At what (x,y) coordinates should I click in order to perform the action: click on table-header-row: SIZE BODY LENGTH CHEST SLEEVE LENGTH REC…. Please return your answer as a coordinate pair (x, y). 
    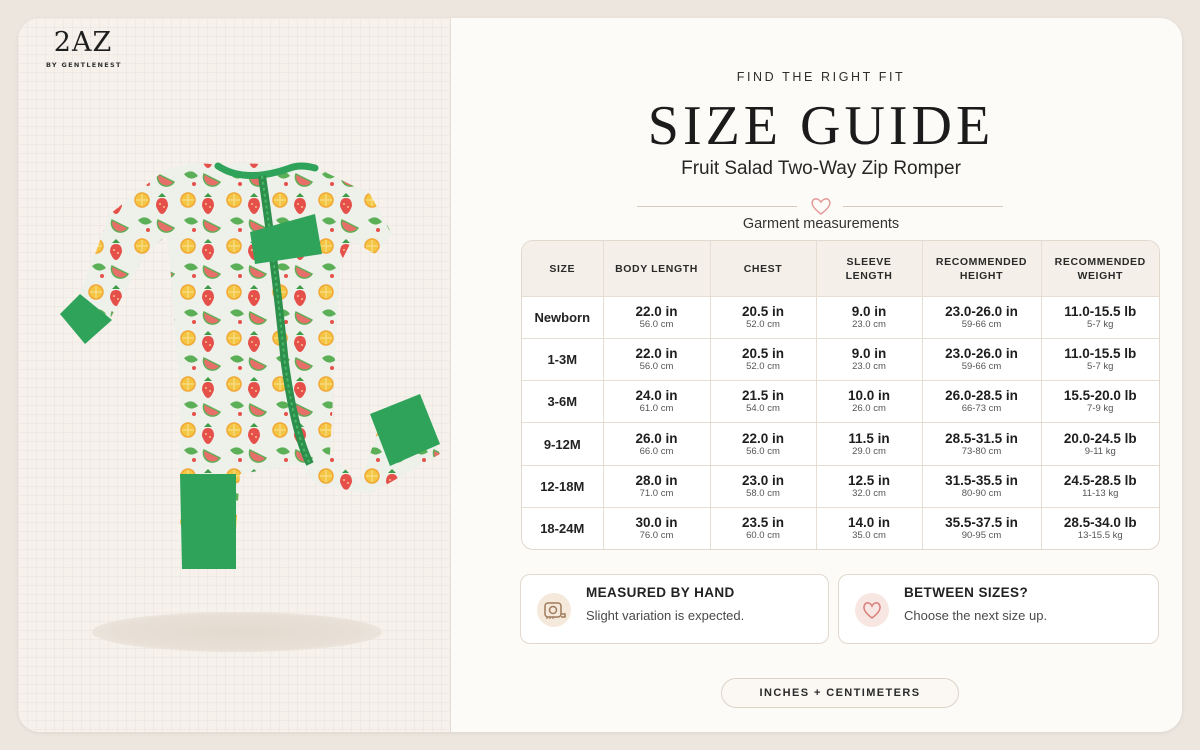
    Looking at the image, I should click on (840, 269).